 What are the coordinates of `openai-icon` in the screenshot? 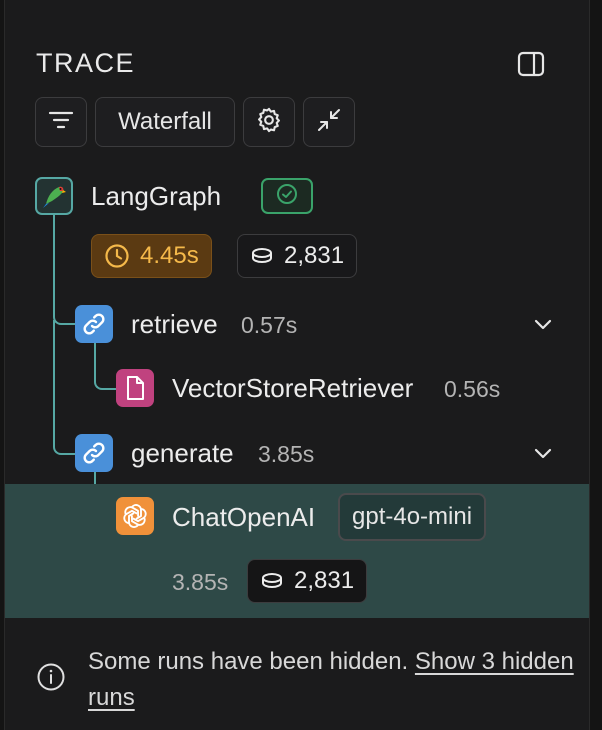 It's located at (135, 516).